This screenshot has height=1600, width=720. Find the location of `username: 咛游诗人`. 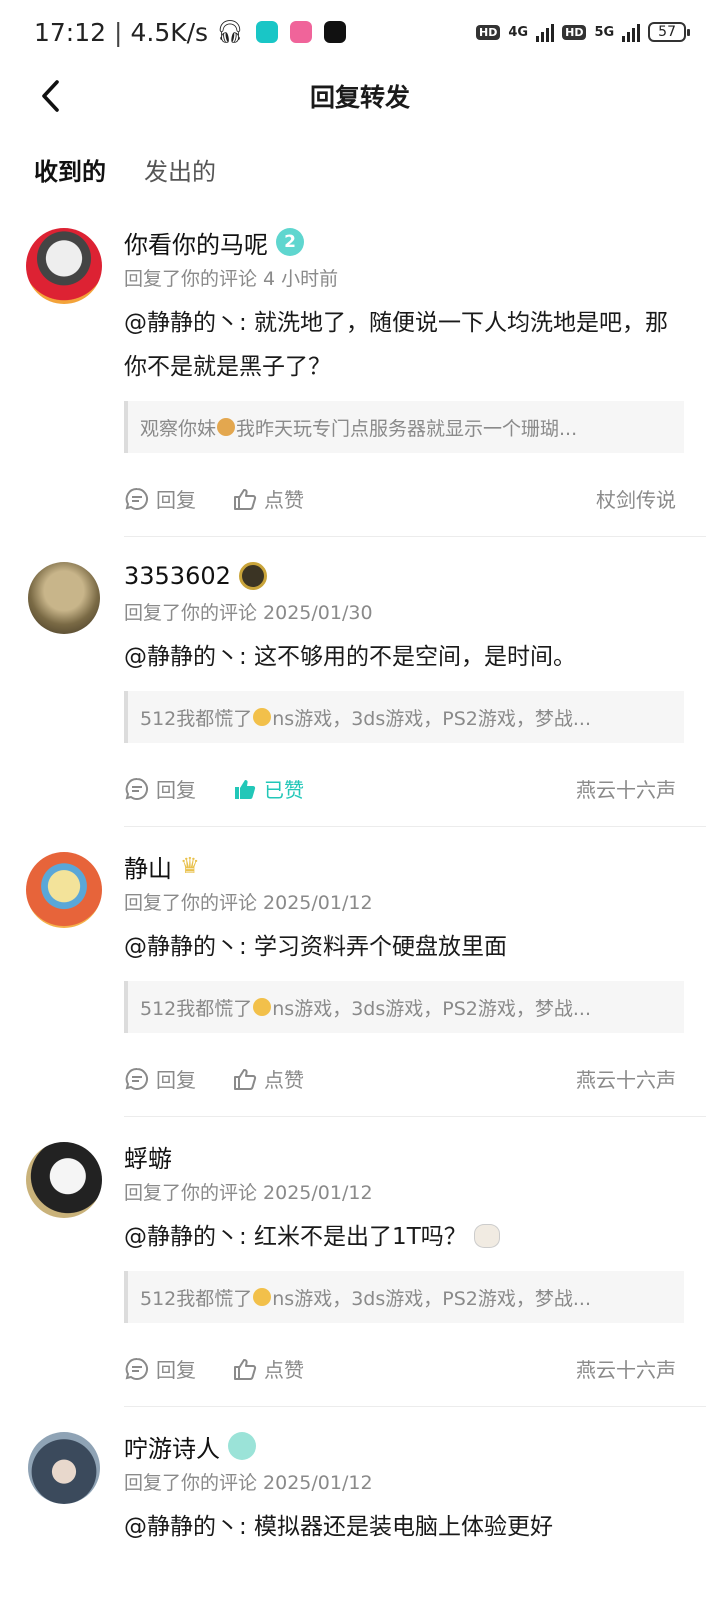

username: 咛游诗人 is located at coordinates (172, 1446).